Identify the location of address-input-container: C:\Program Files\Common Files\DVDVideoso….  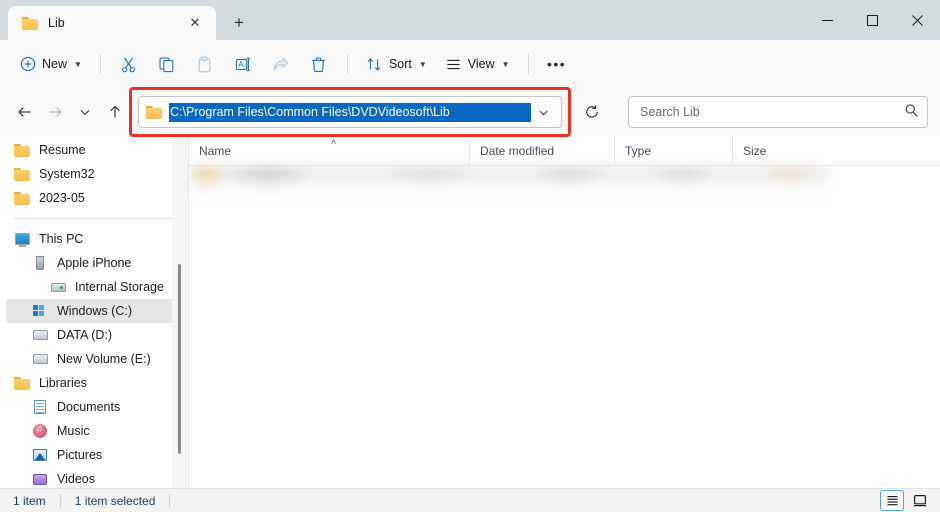
(350, 112).